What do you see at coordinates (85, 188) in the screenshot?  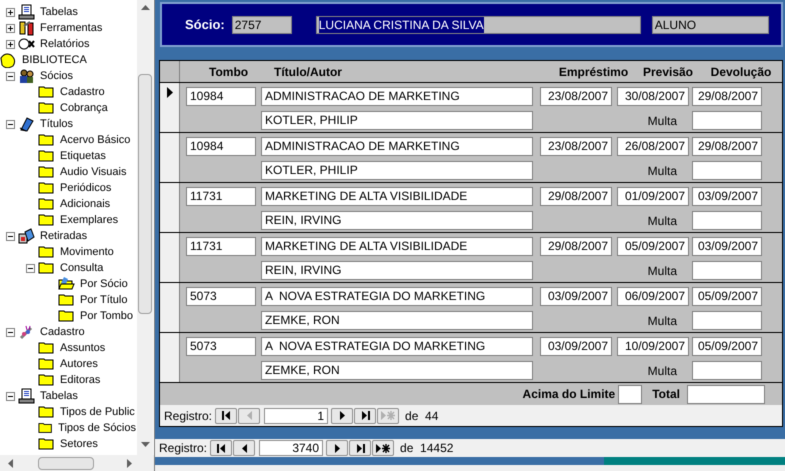 I see `tree-item: Periódicos` at bounding box center [85, 188].